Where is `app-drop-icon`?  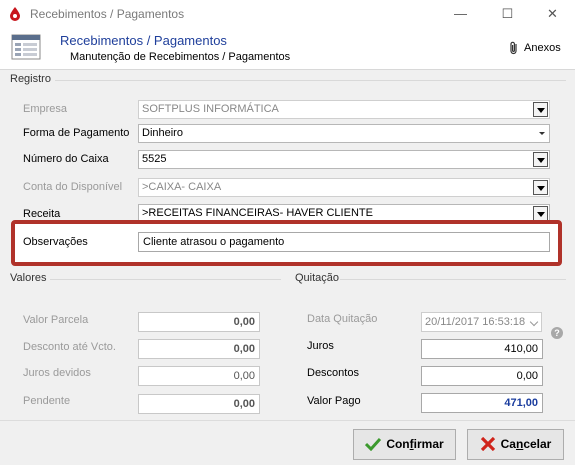
app-drop-icon is located at coordinates (15, 14).